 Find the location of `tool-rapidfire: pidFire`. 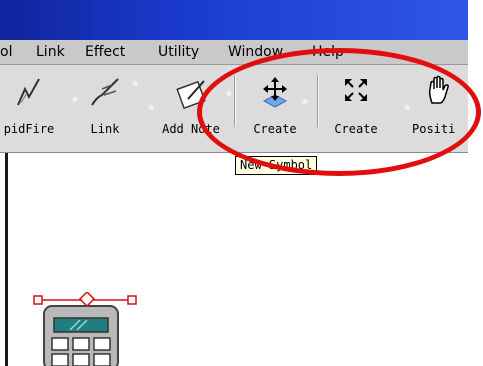

tool-rapidfire: pidFire is located at coordinates (29, 108).